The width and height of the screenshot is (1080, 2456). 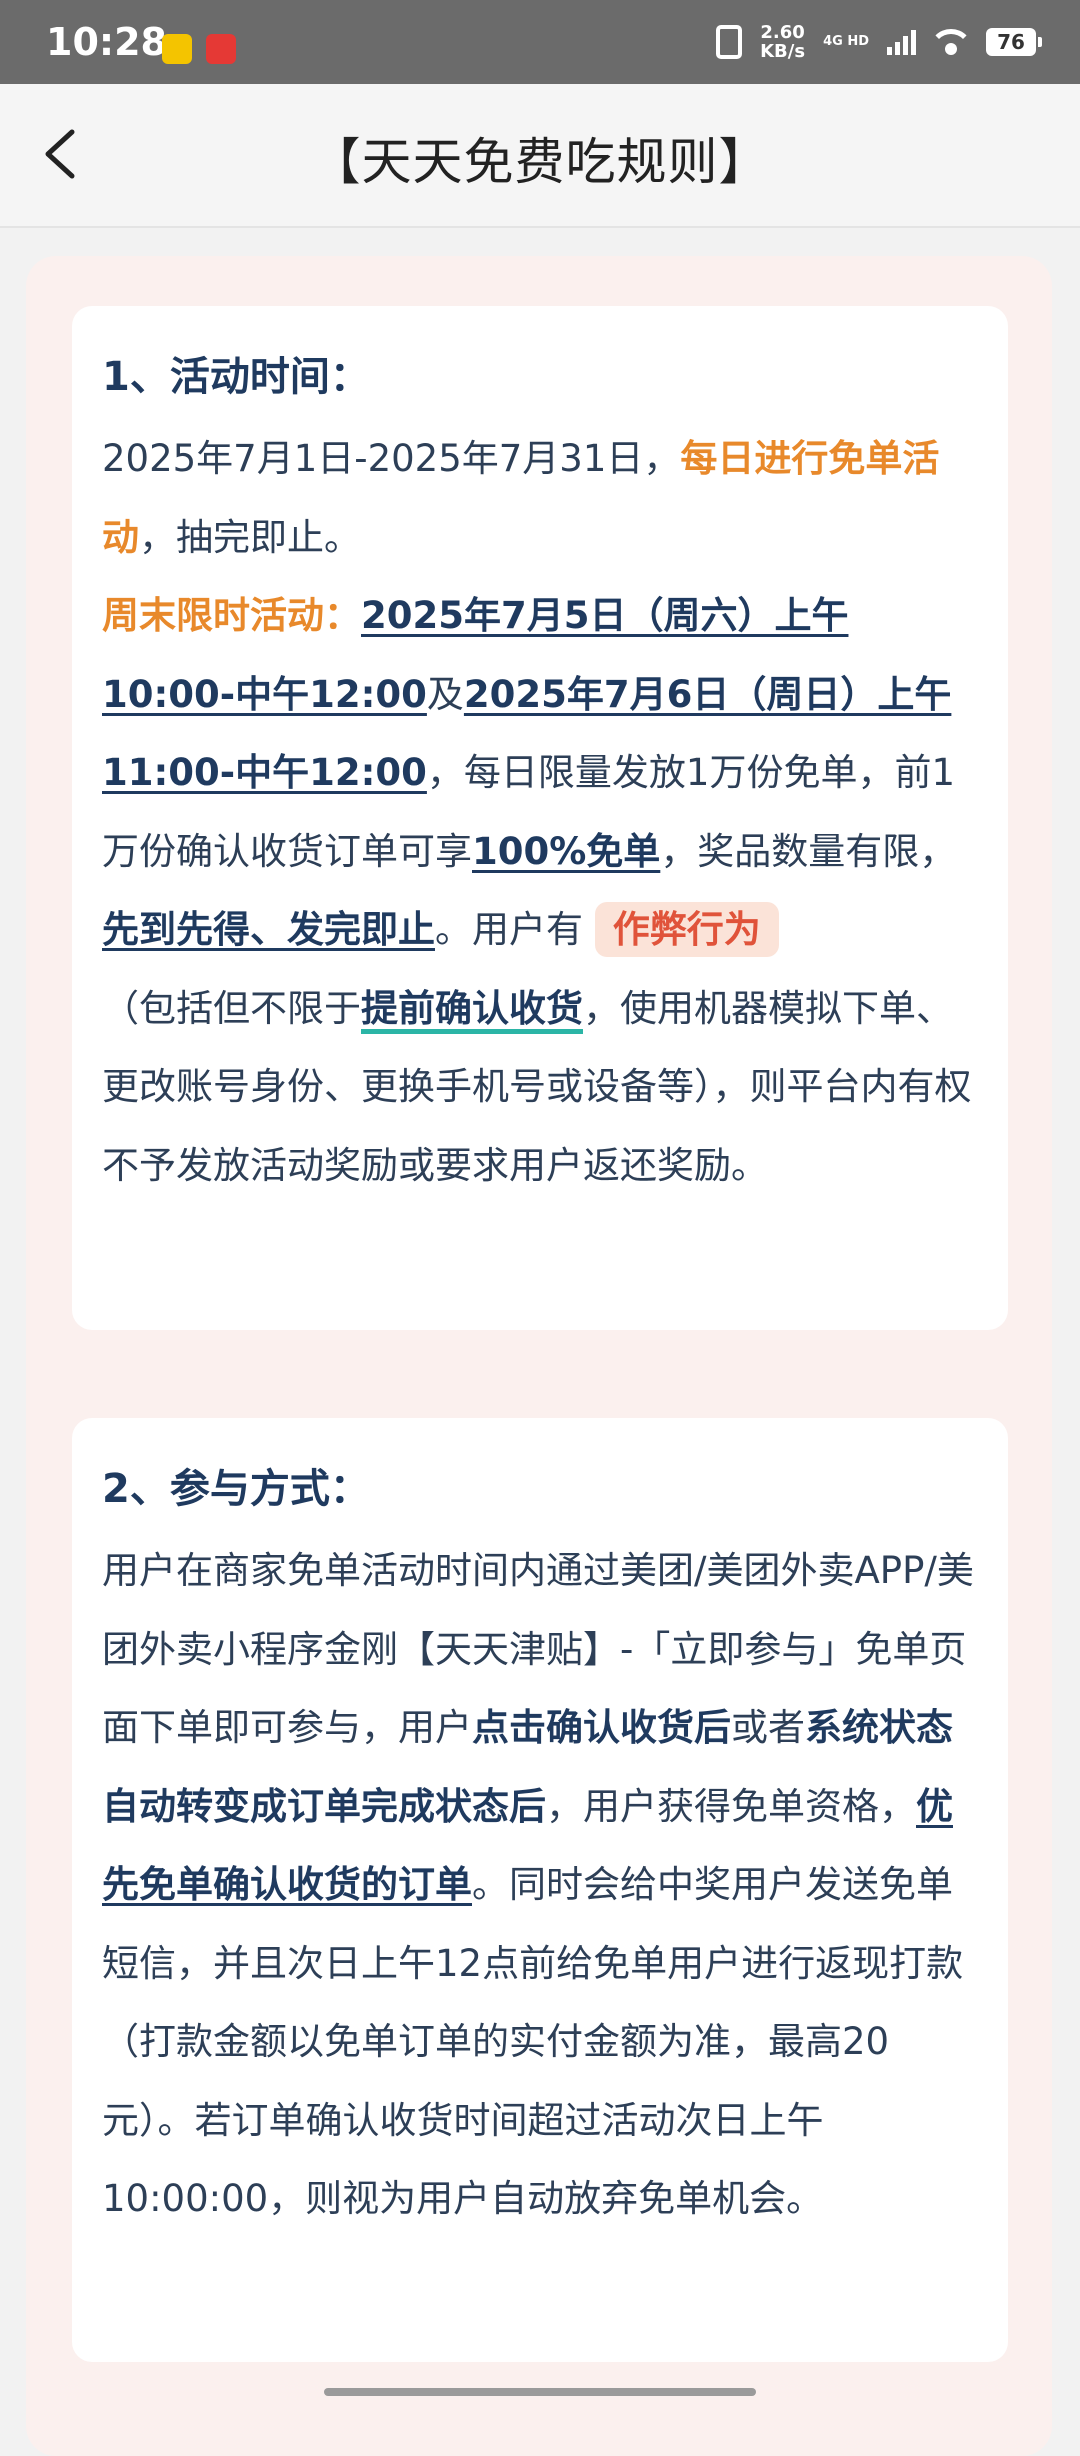 What do you see at coordinates (1014, 42) in the screenshot?
I see `battery-icon: 76` at bounding box center [1014, 42].